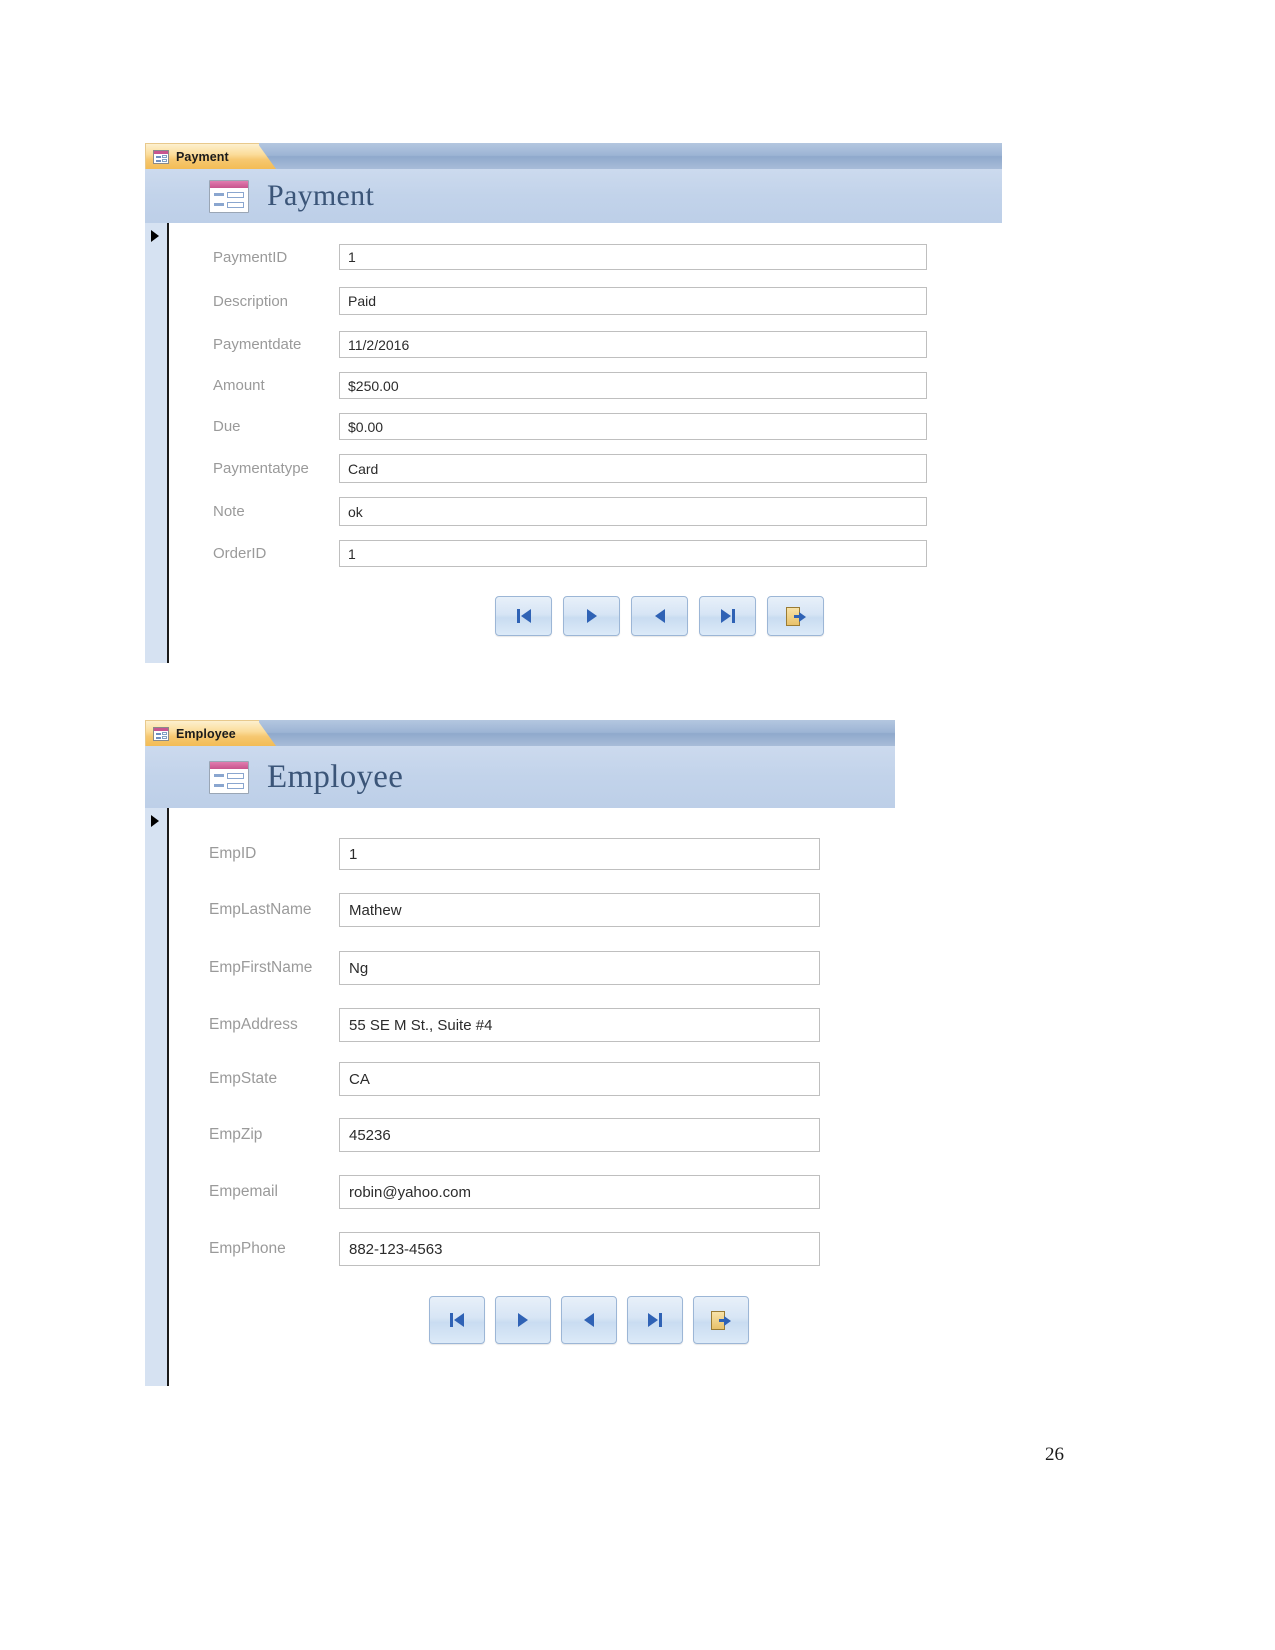 The height and width of the screenshot is (1650, 1275). Describe the element at coordinates (633, 511) in the screenshot. I see `field-input-note: ok` at that location.